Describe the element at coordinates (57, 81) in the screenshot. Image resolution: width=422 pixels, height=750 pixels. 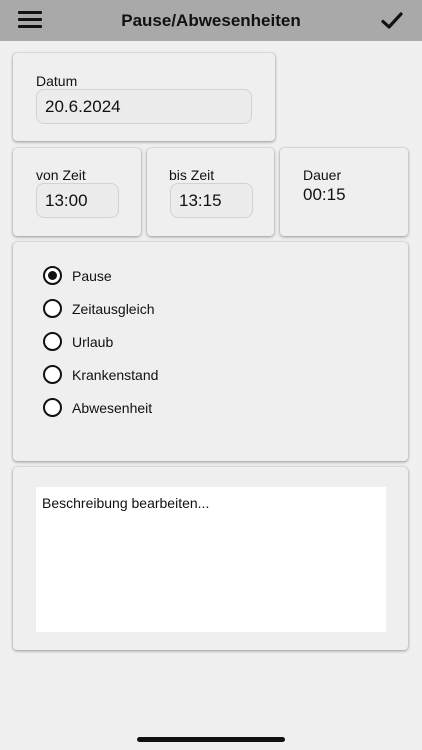
I see `date-label: Datum` at that location.